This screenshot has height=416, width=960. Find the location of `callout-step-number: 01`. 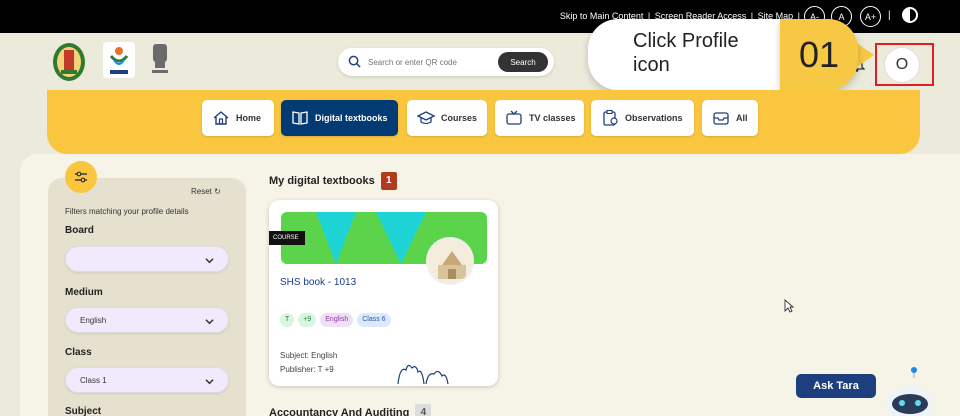

callout-step-number: 01 is located at coordinates (819, 54).